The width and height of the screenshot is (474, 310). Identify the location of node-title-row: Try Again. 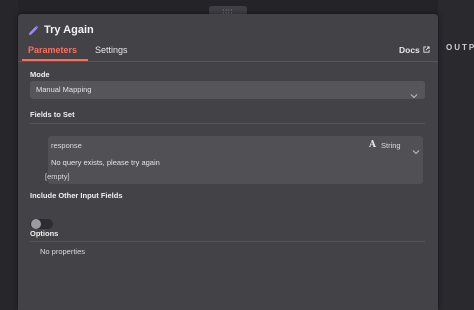
(61, 30).